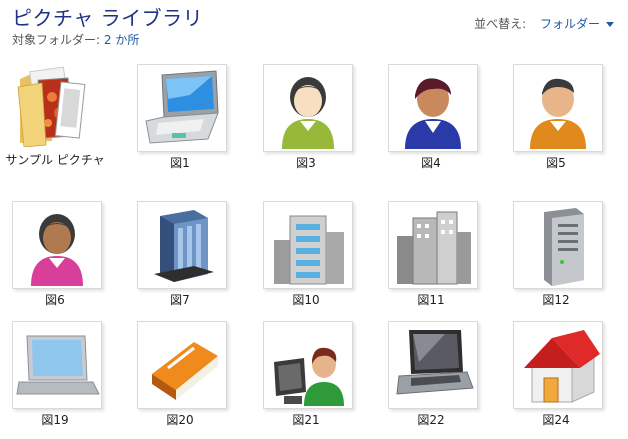 The image size is (628, 439). I want to click on library-item: 図7, so click(180, 260).